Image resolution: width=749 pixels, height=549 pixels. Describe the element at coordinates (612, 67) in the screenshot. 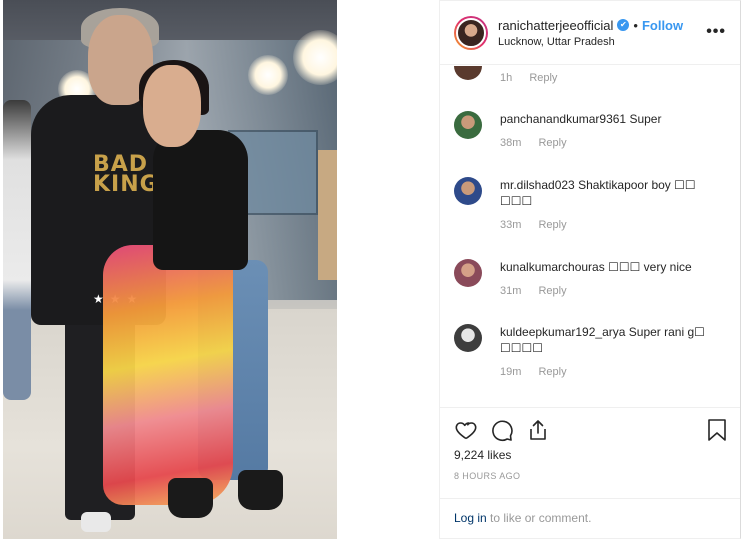

I see `comment-text` at that location.